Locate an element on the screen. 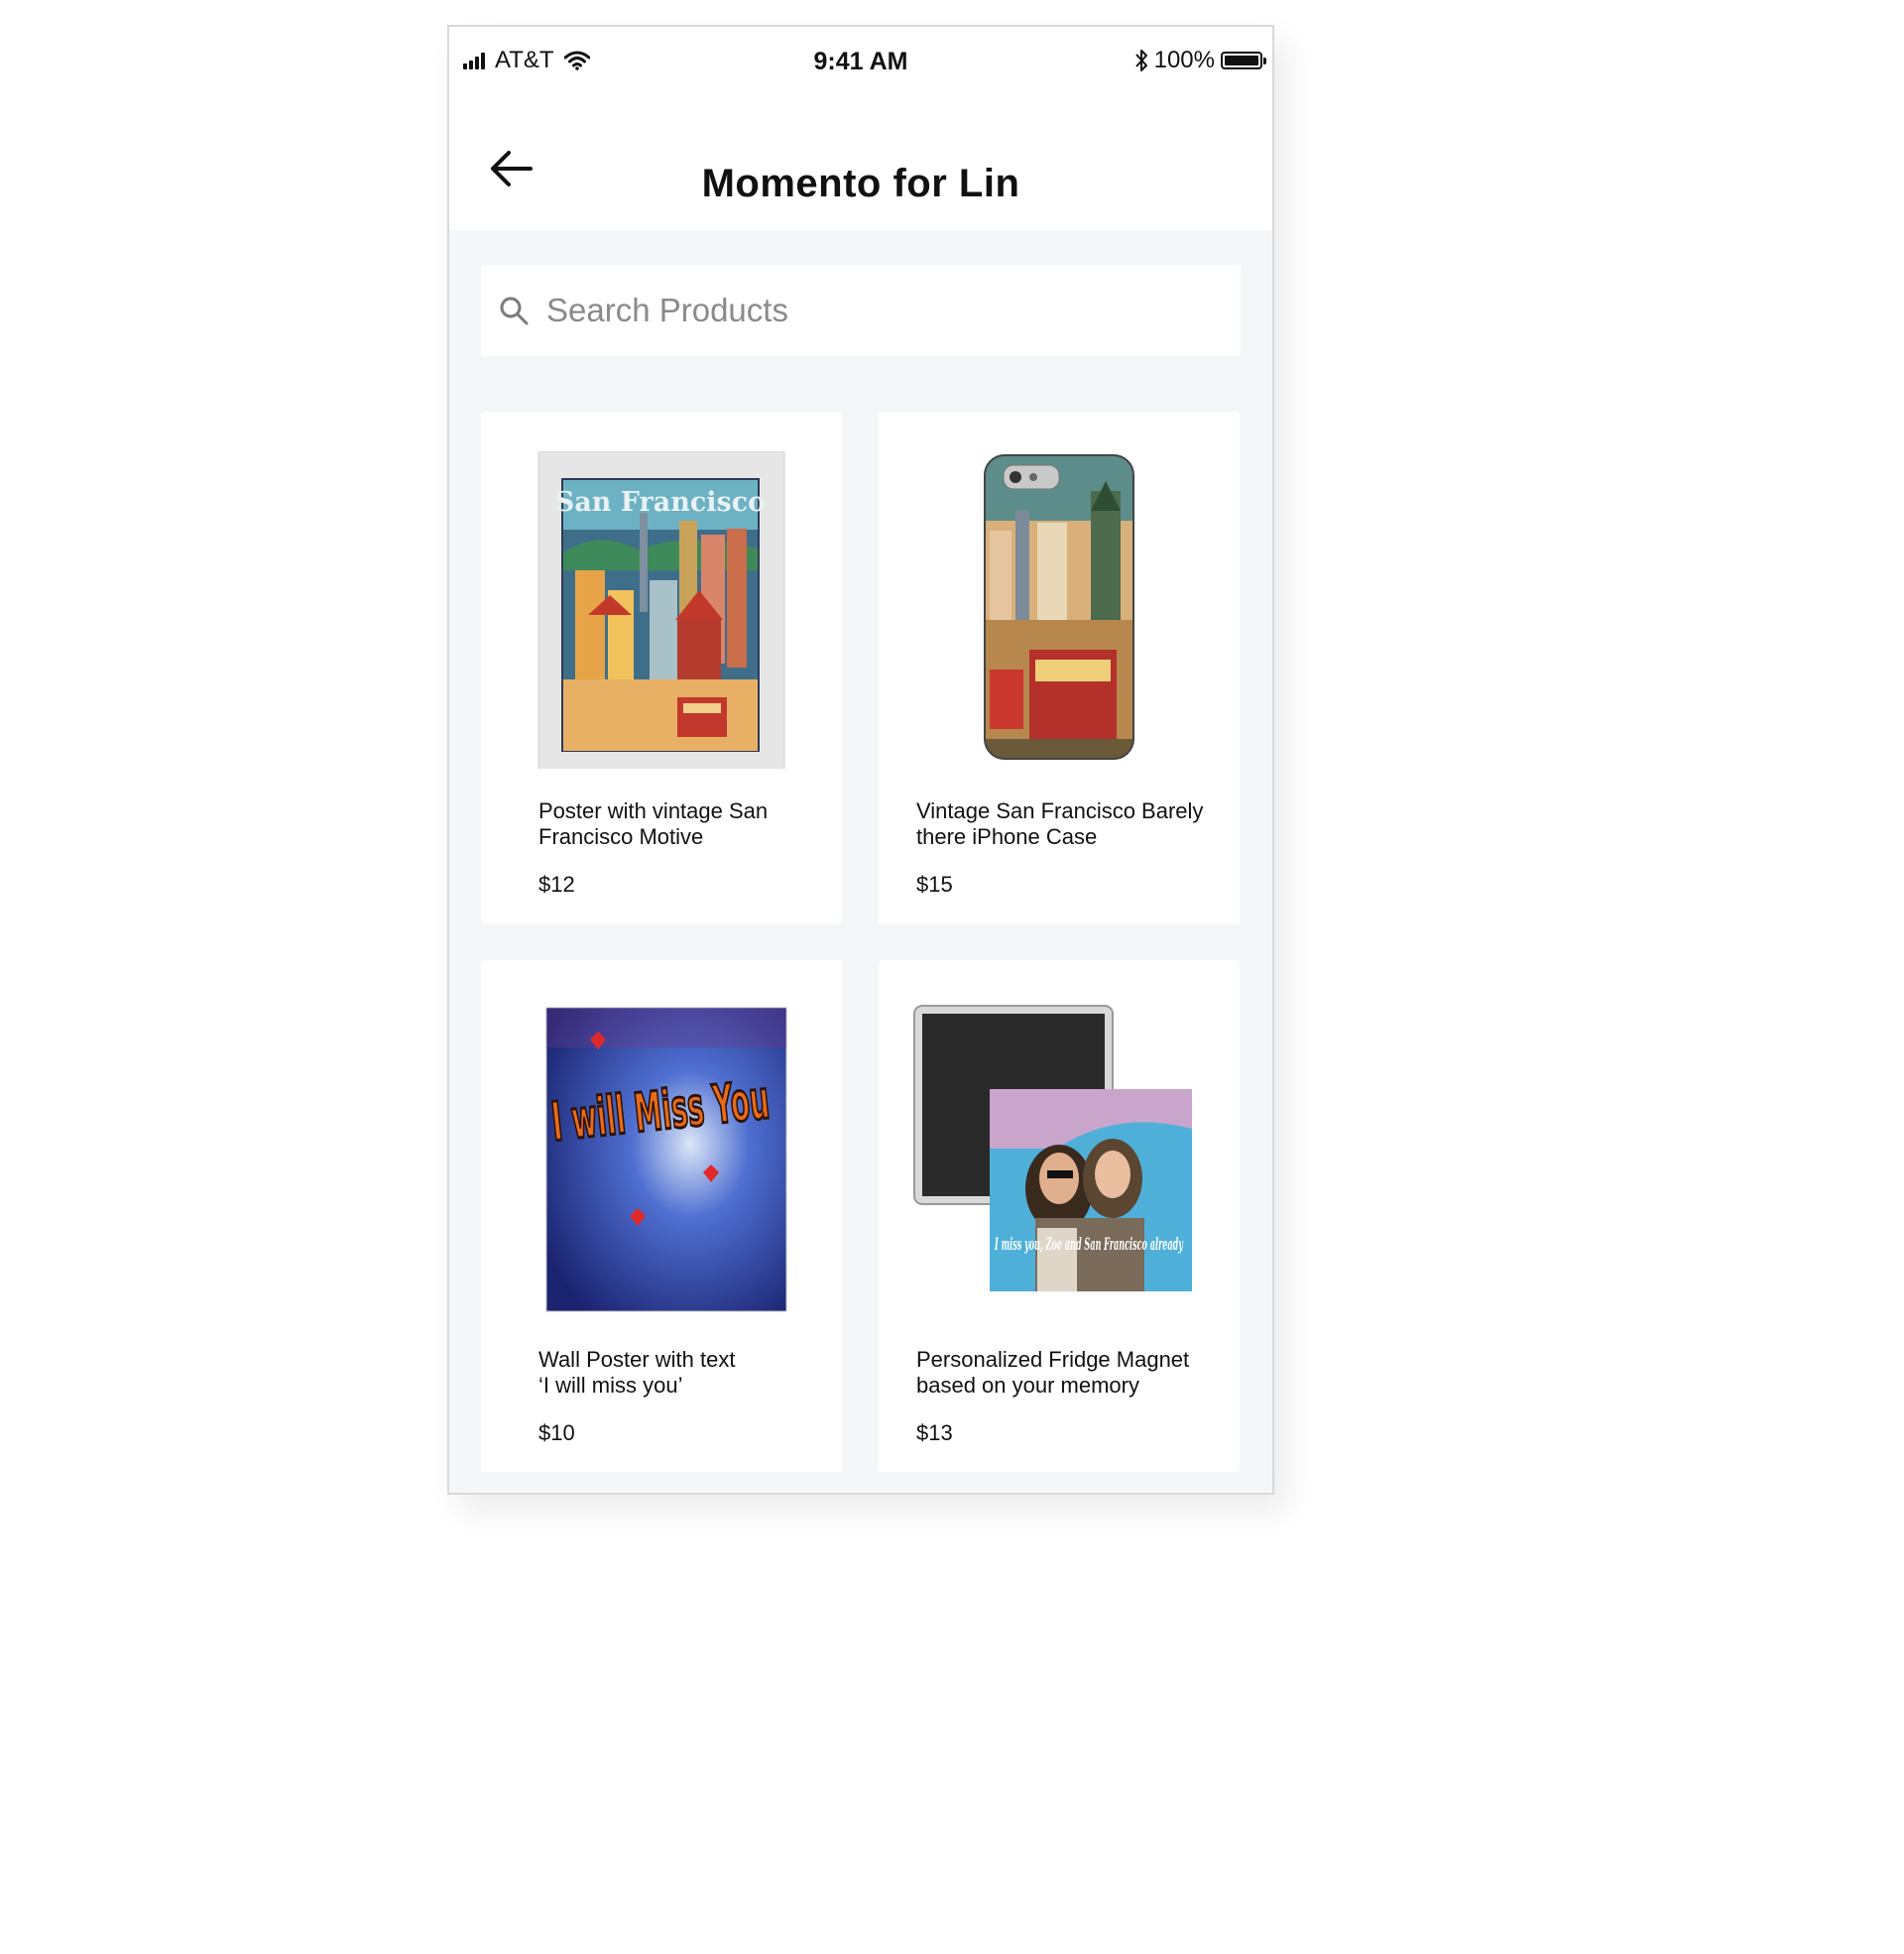  search-bar is located at coordinates (861, 310).